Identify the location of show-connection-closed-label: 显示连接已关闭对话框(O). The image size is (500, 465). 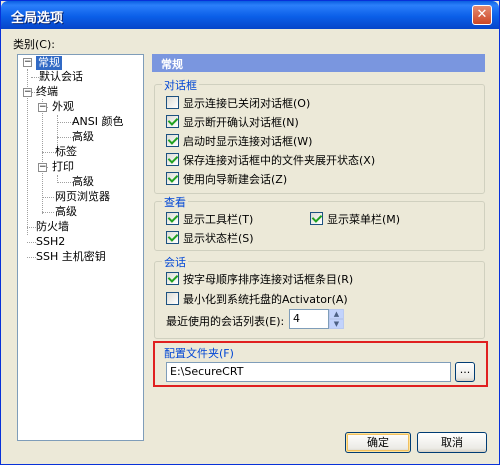
(246, 103).